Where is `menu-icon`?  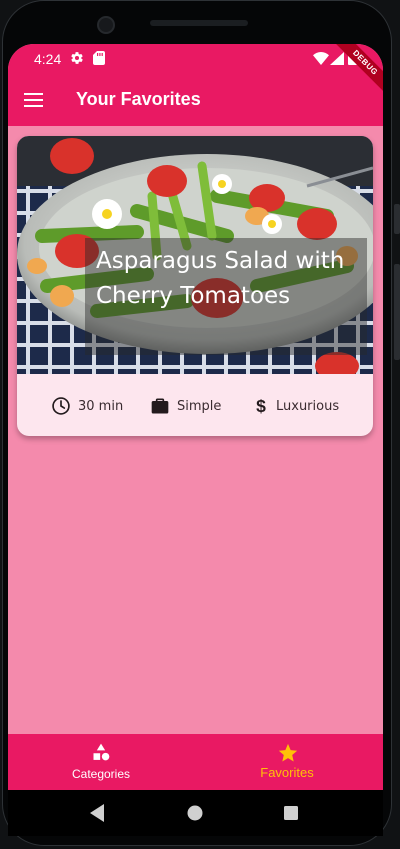
menu-icon is located at coordinates (34, 100).